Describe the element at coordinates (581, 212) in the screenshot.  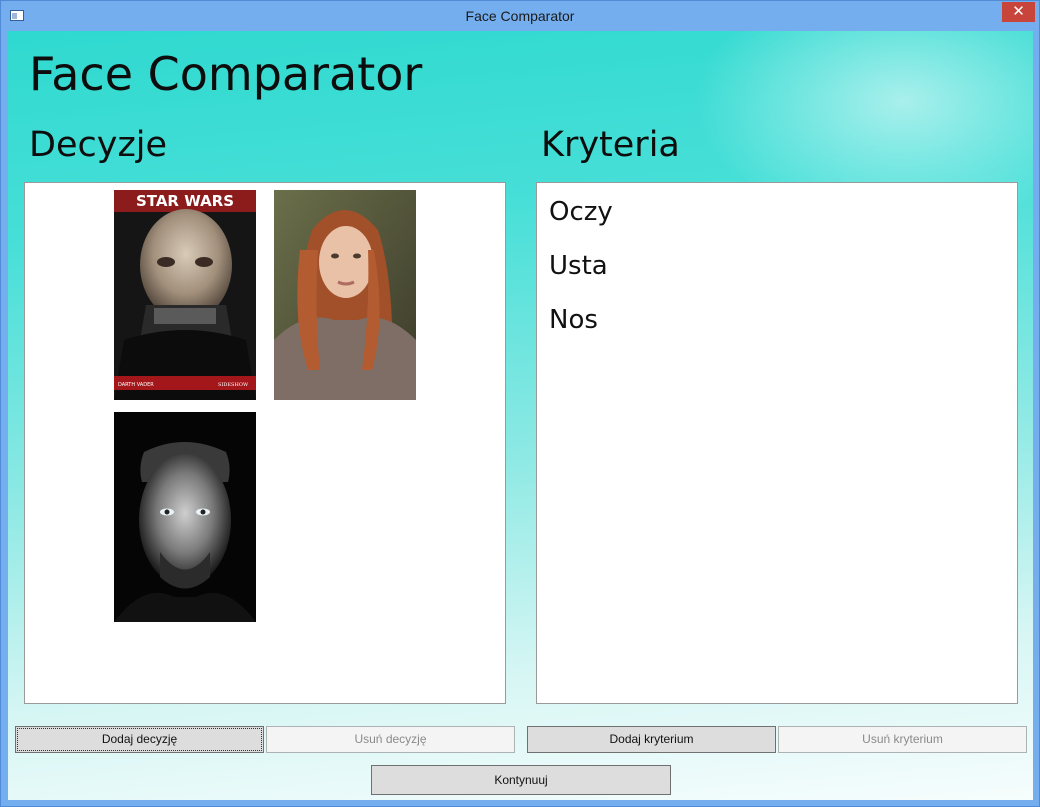
I see `criteria-item-oczy: Oczy` at that location.